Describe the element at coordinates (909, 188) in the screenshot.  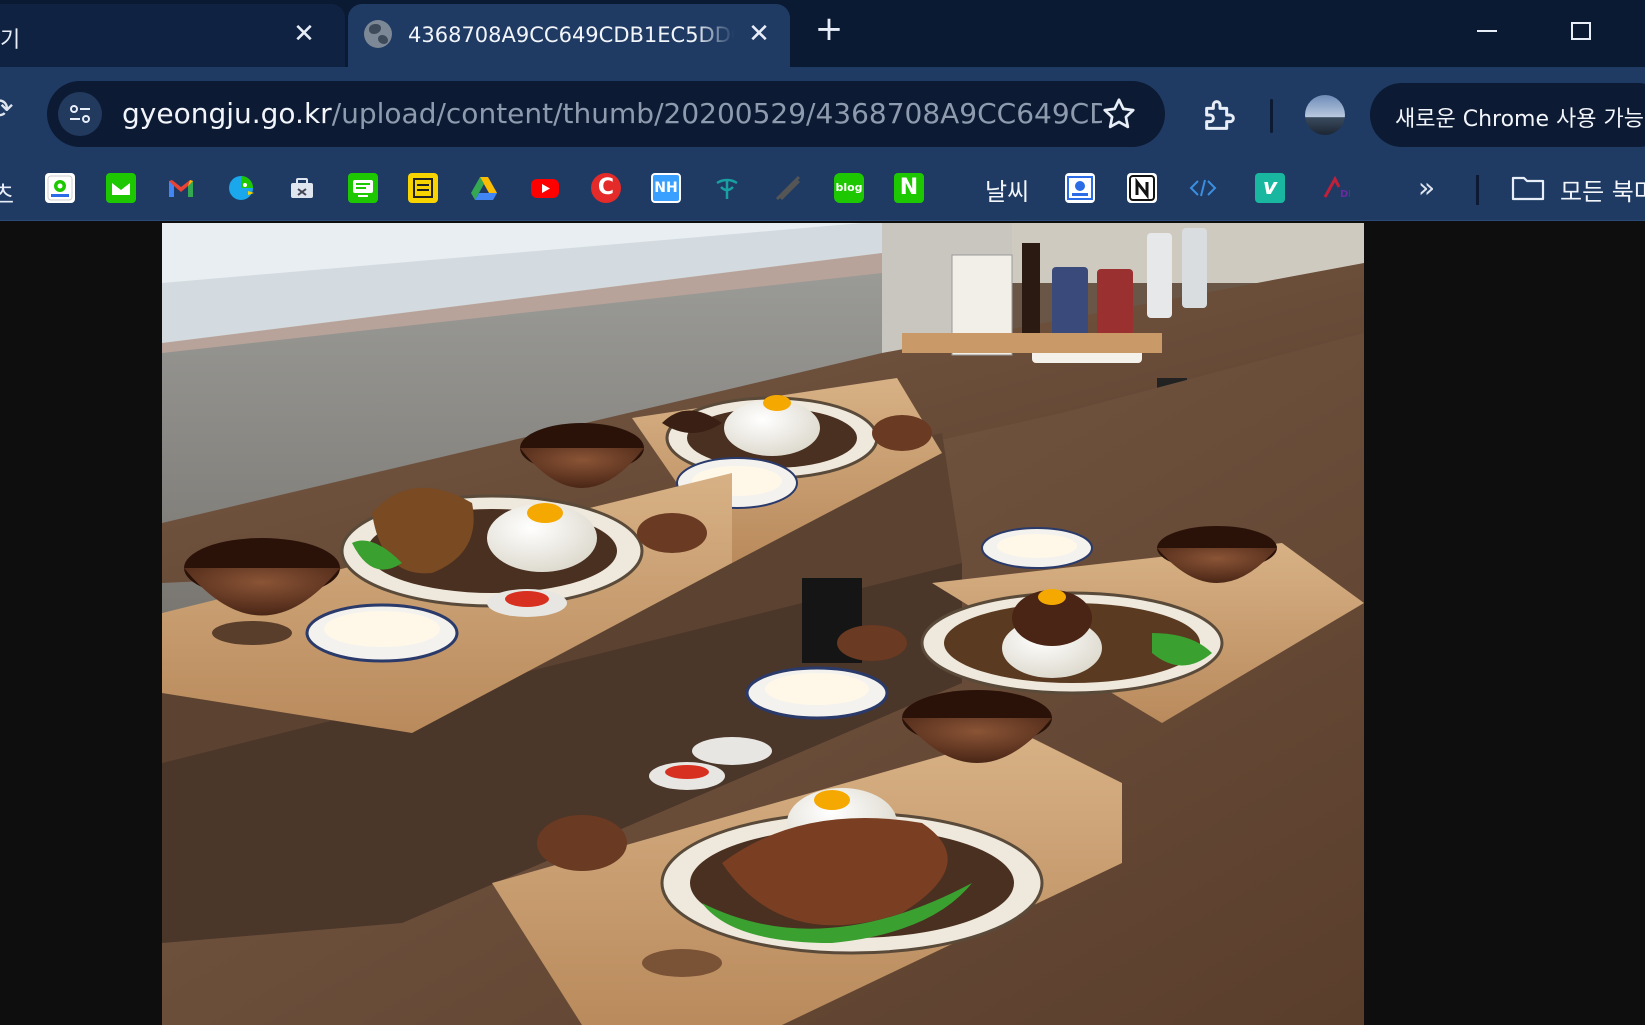
I see `naver-icon: N` at that location.